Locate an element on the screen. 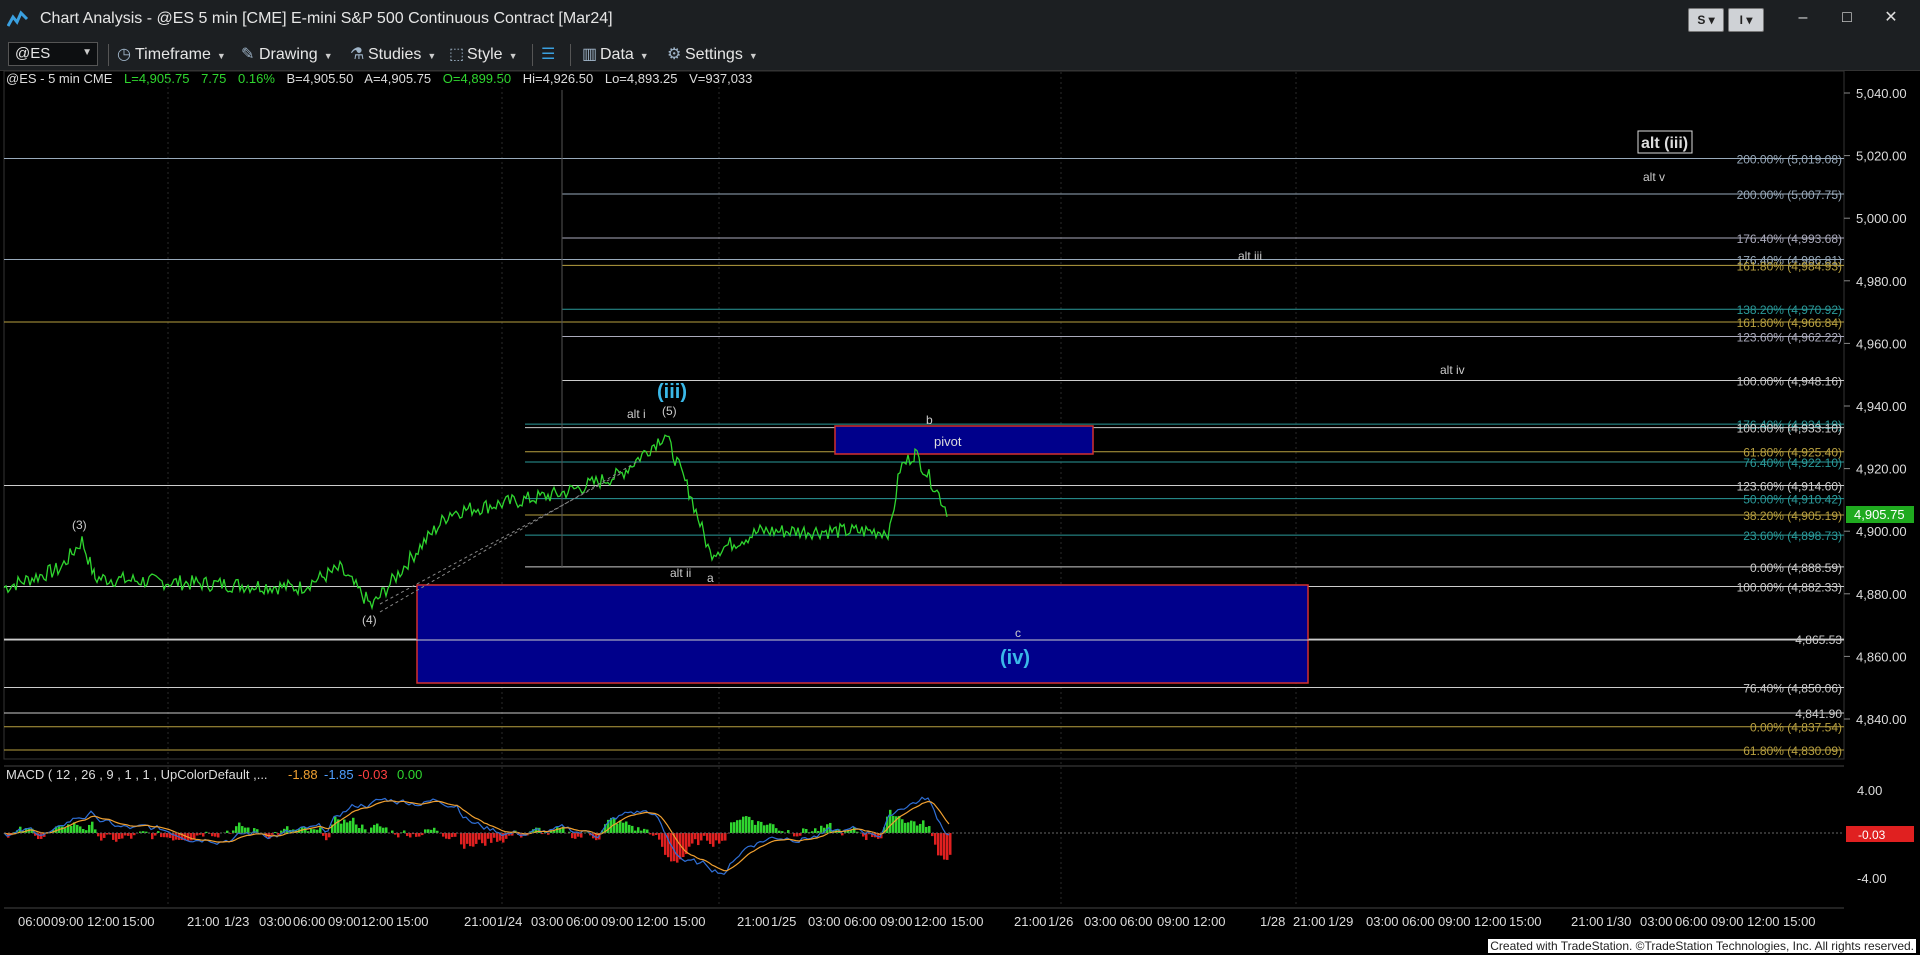 This screenshot has width=1920, height=955. alt-iii-label: alt iii is located at coordinates (1250, 256).